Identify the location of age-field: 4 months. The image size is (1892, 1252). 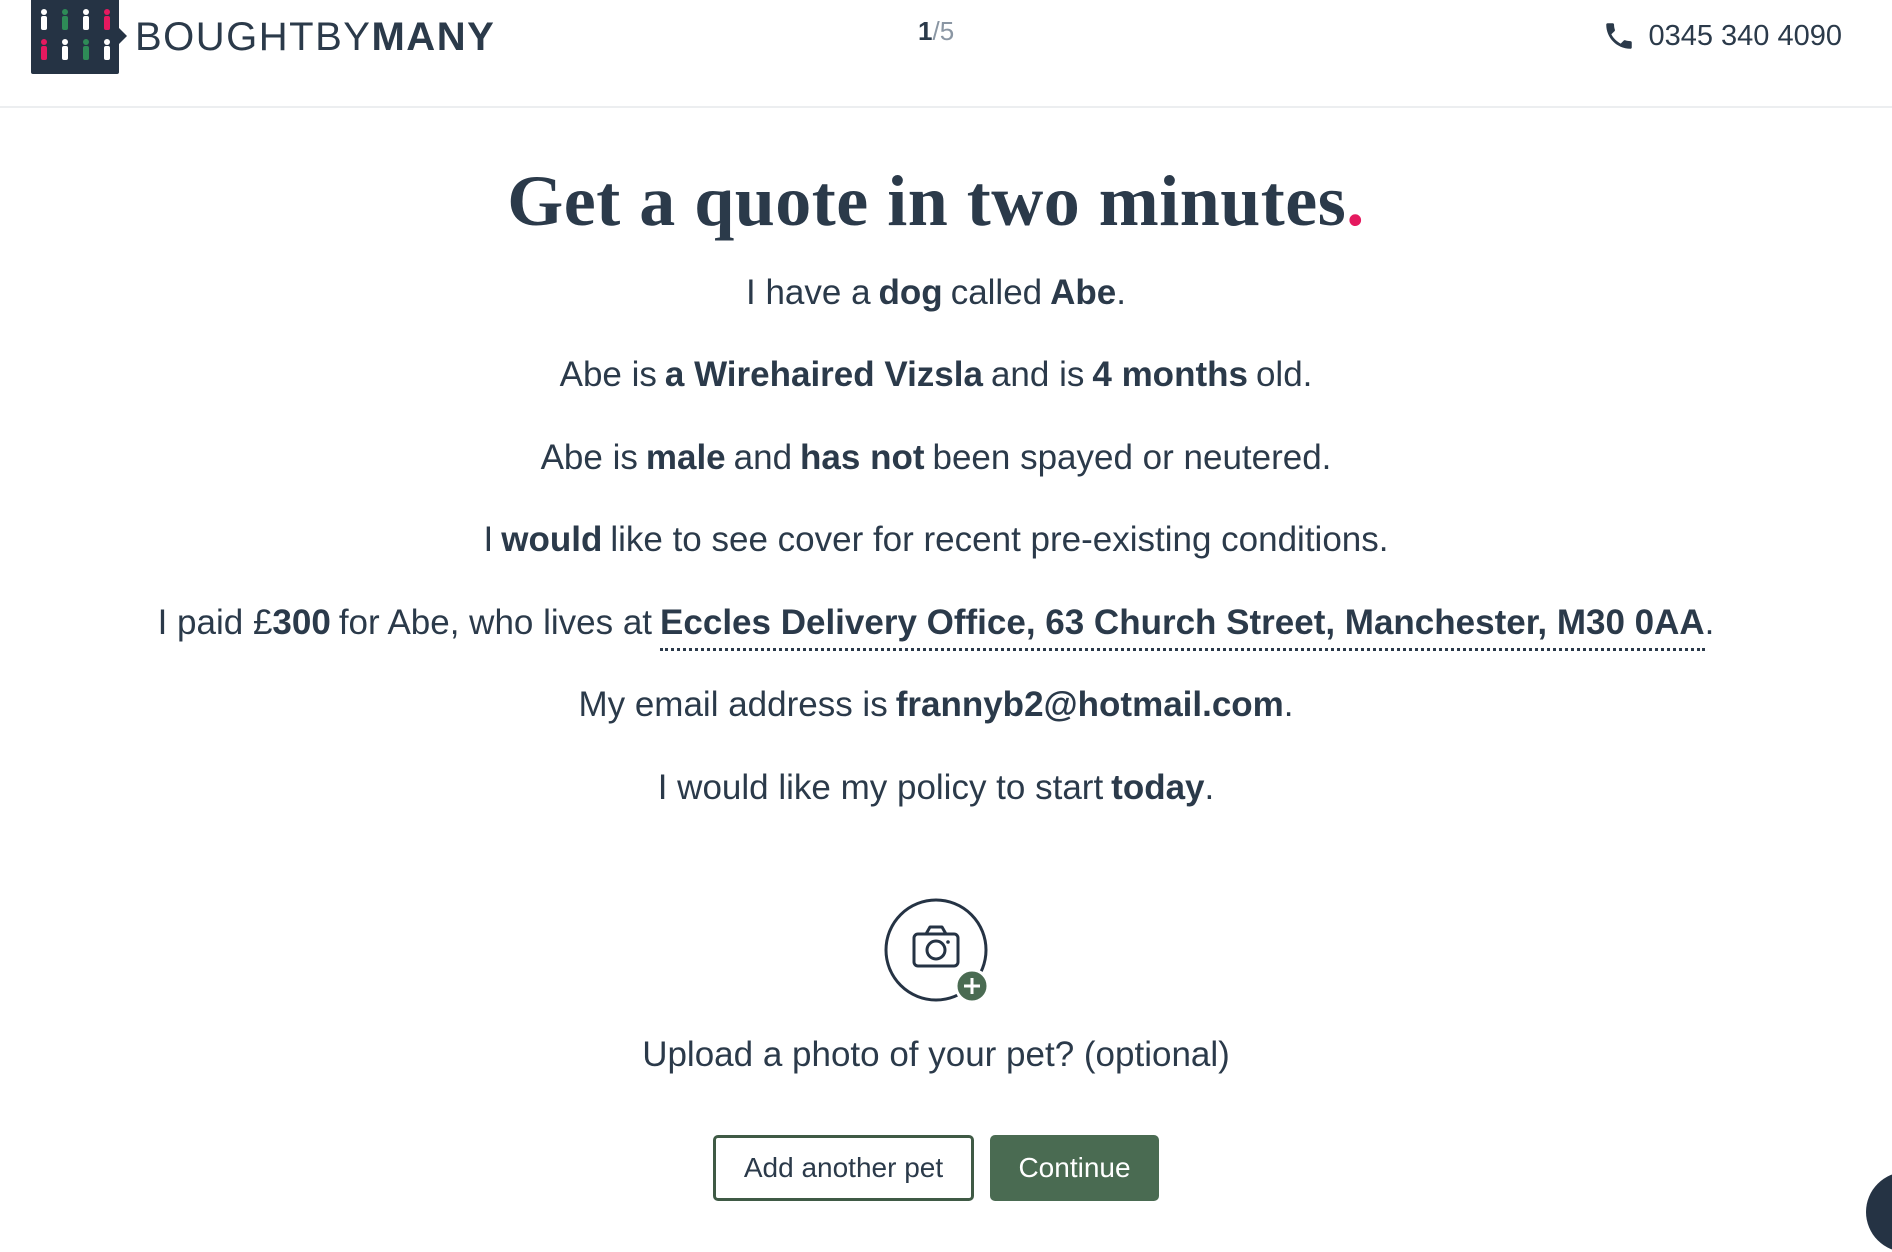
(1170, 374).